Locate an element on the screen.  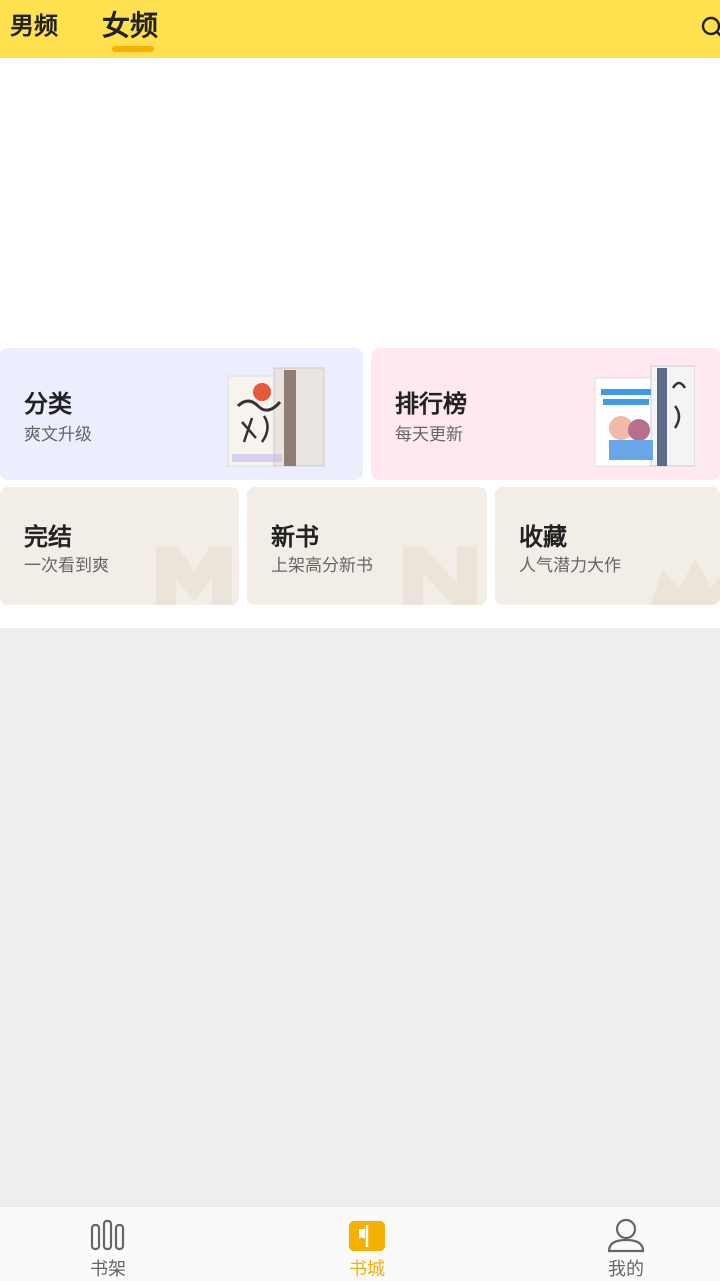
nav-item-bookstore: 书城 is located at coordinates (367, 1244).